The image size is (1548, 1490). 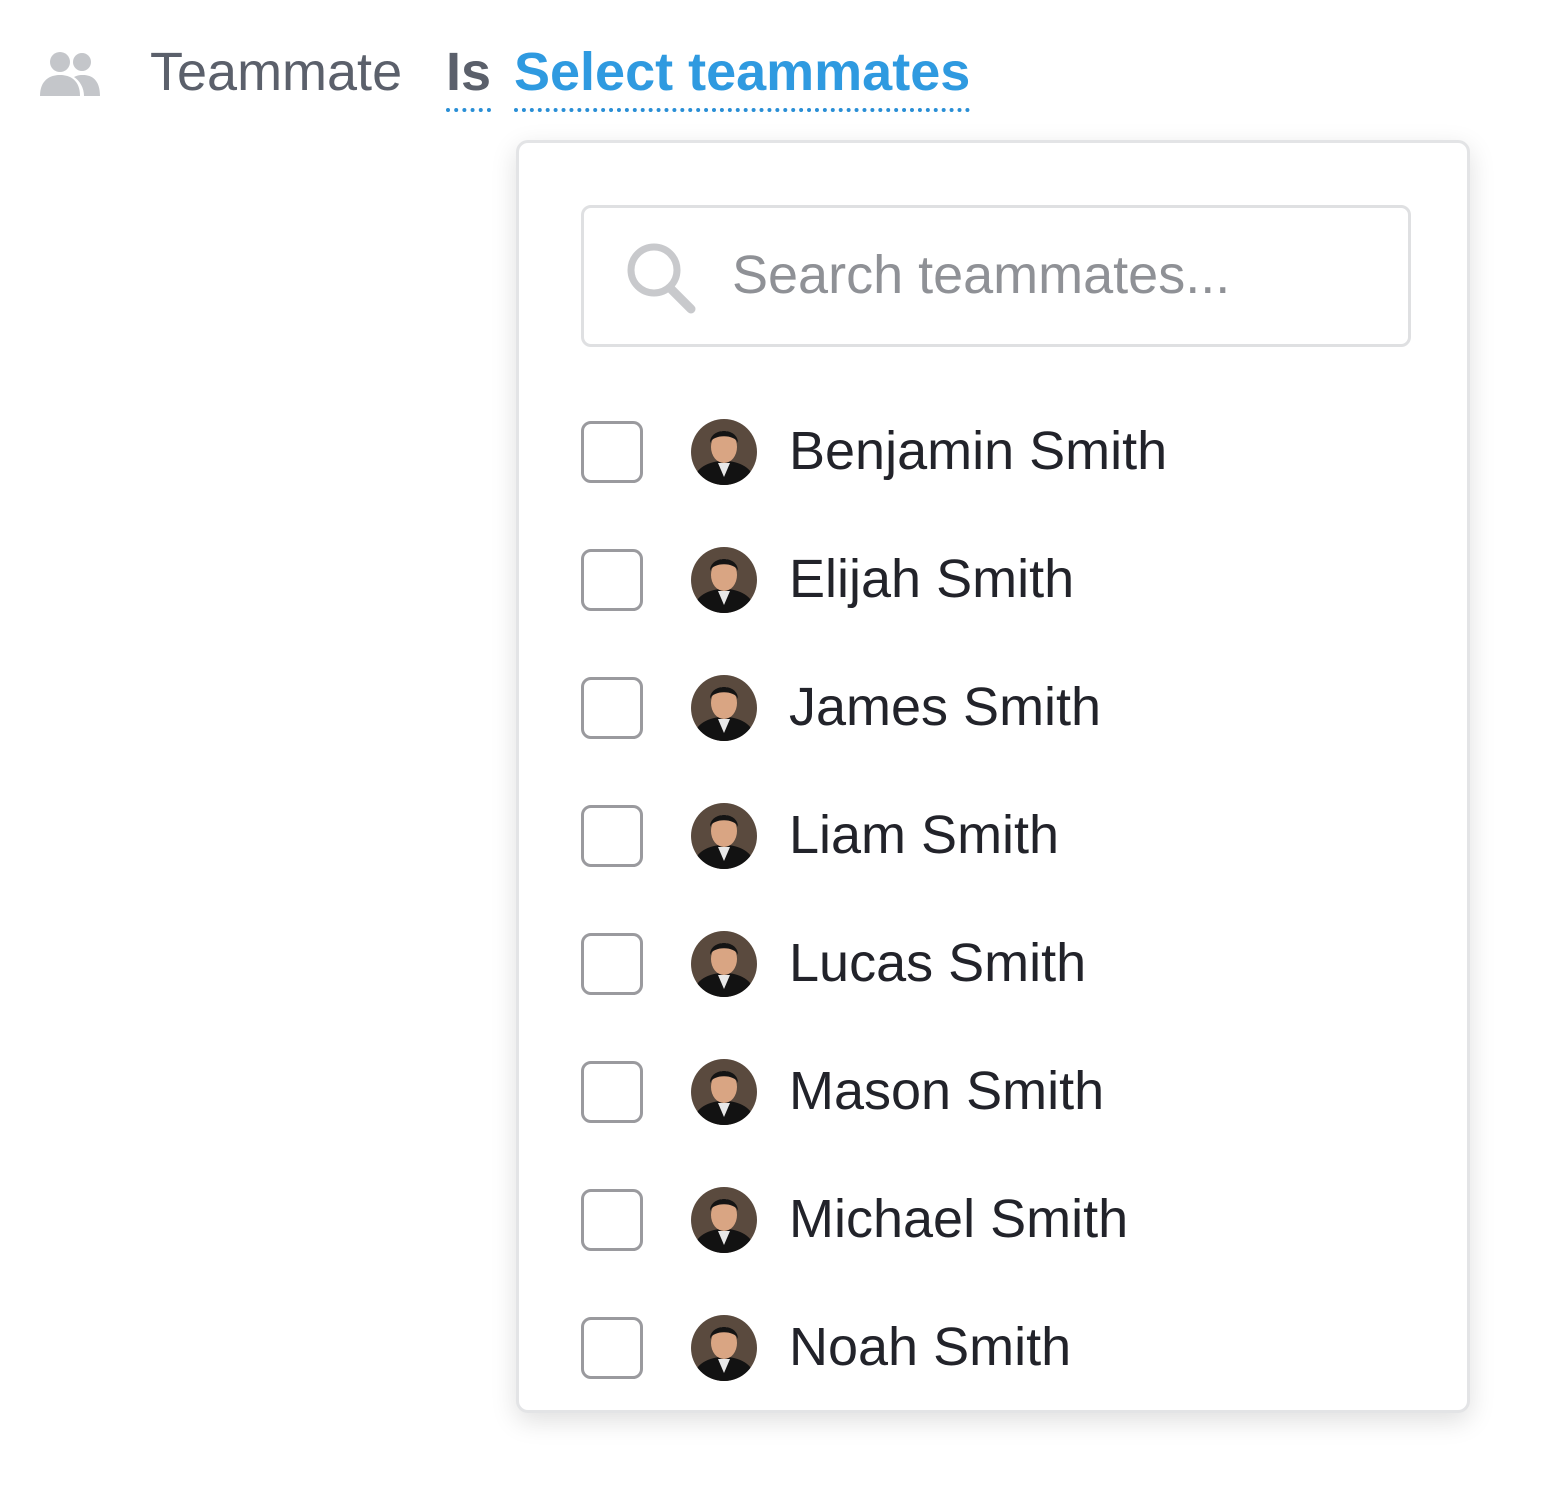 What do you see at coordinates (469, 76) in the screenshot?
I see `filter-operator-dropdown: Is` at bounding box center [469, 76].